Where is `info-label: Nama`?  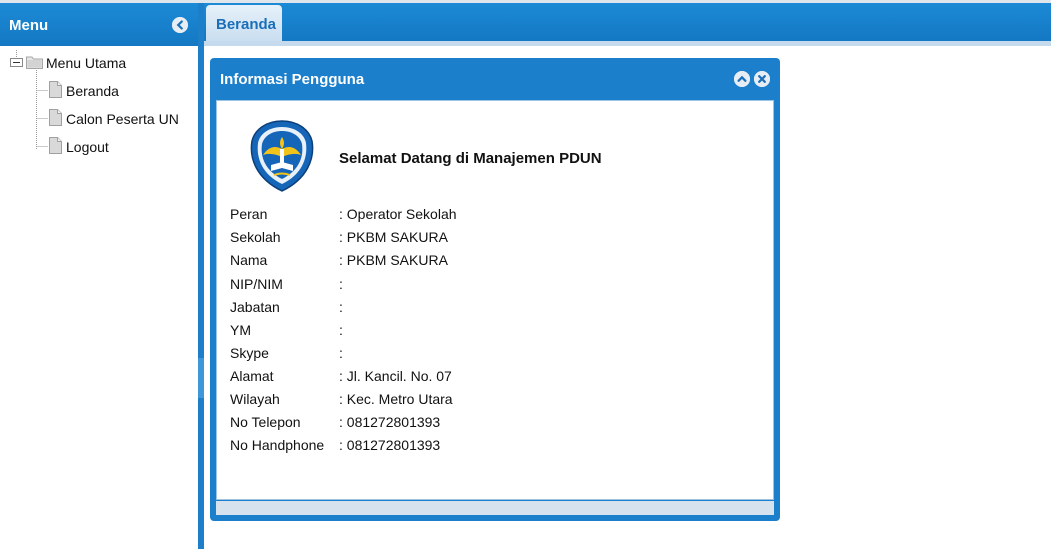 info-label: Nama is located at coordinates (249, 260).